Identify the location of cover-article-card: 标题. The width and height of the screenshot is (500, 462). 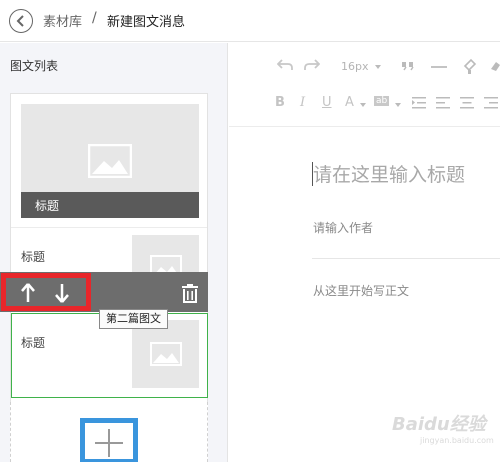
(110, 161).